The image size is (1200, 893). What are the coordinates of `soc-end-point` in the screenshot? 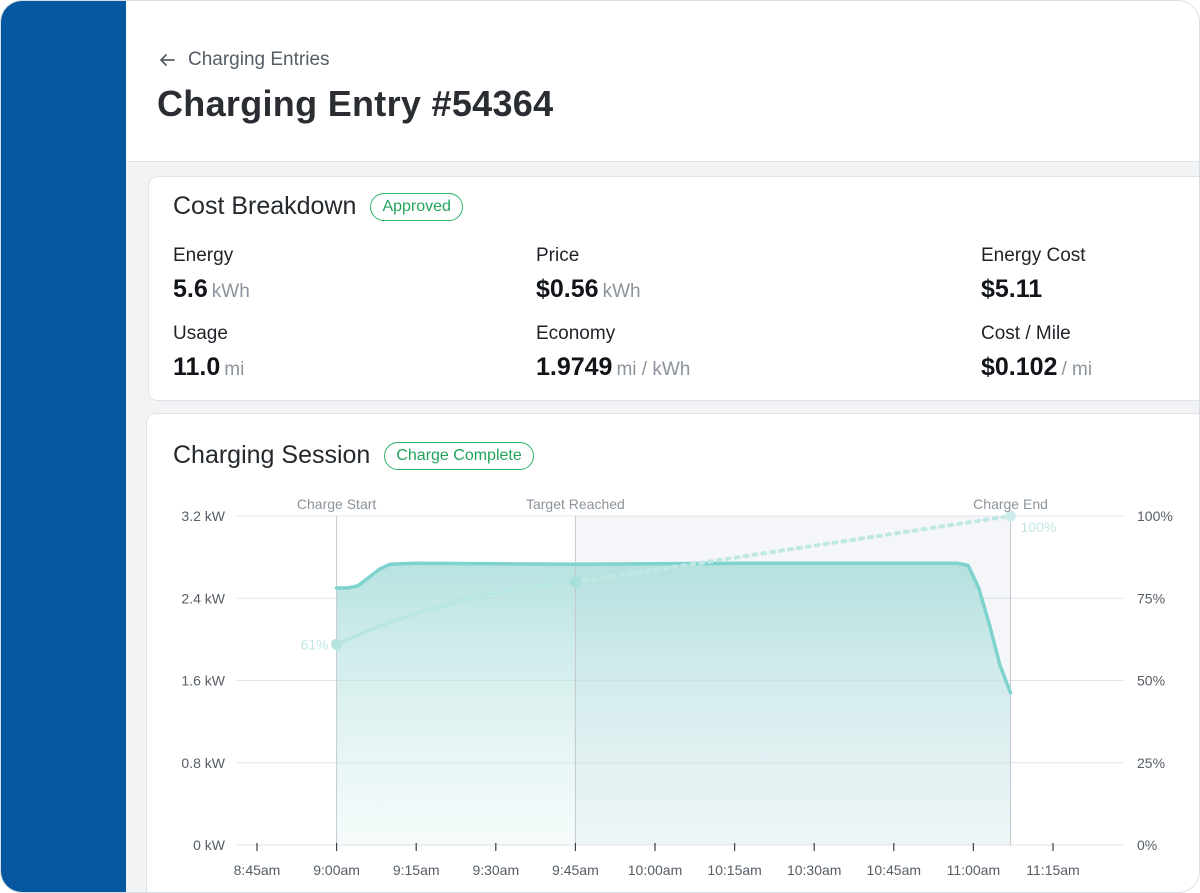 It's located at (1011, 516).